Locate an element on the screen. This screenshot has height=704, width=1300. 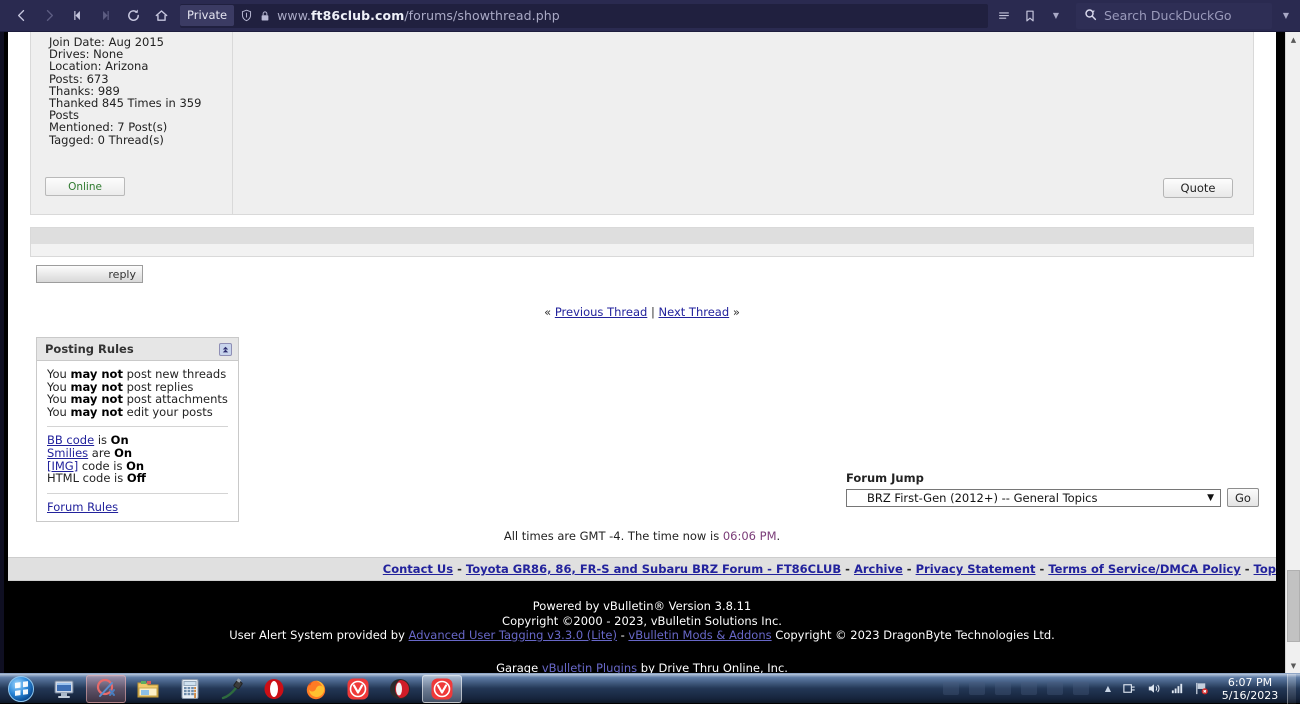
calculator-icon is located at coordinates (190, 689).